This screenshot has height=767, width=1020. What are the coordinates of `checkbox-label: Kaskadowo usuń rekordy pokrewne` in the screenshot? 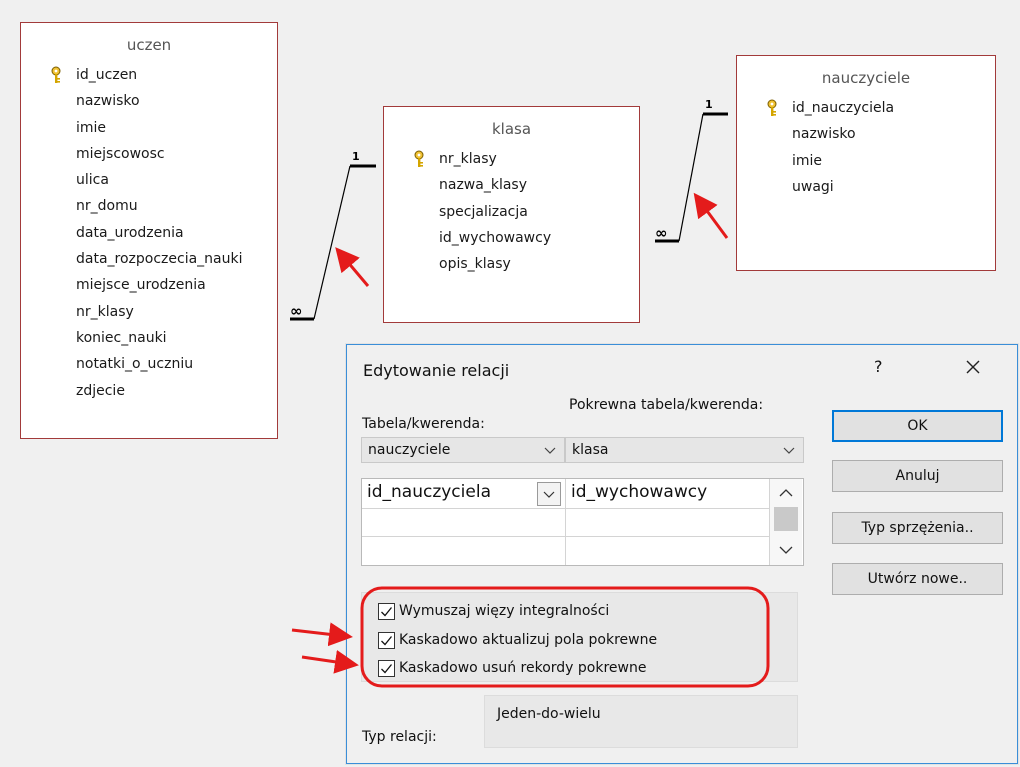 It's located at (523, 668).